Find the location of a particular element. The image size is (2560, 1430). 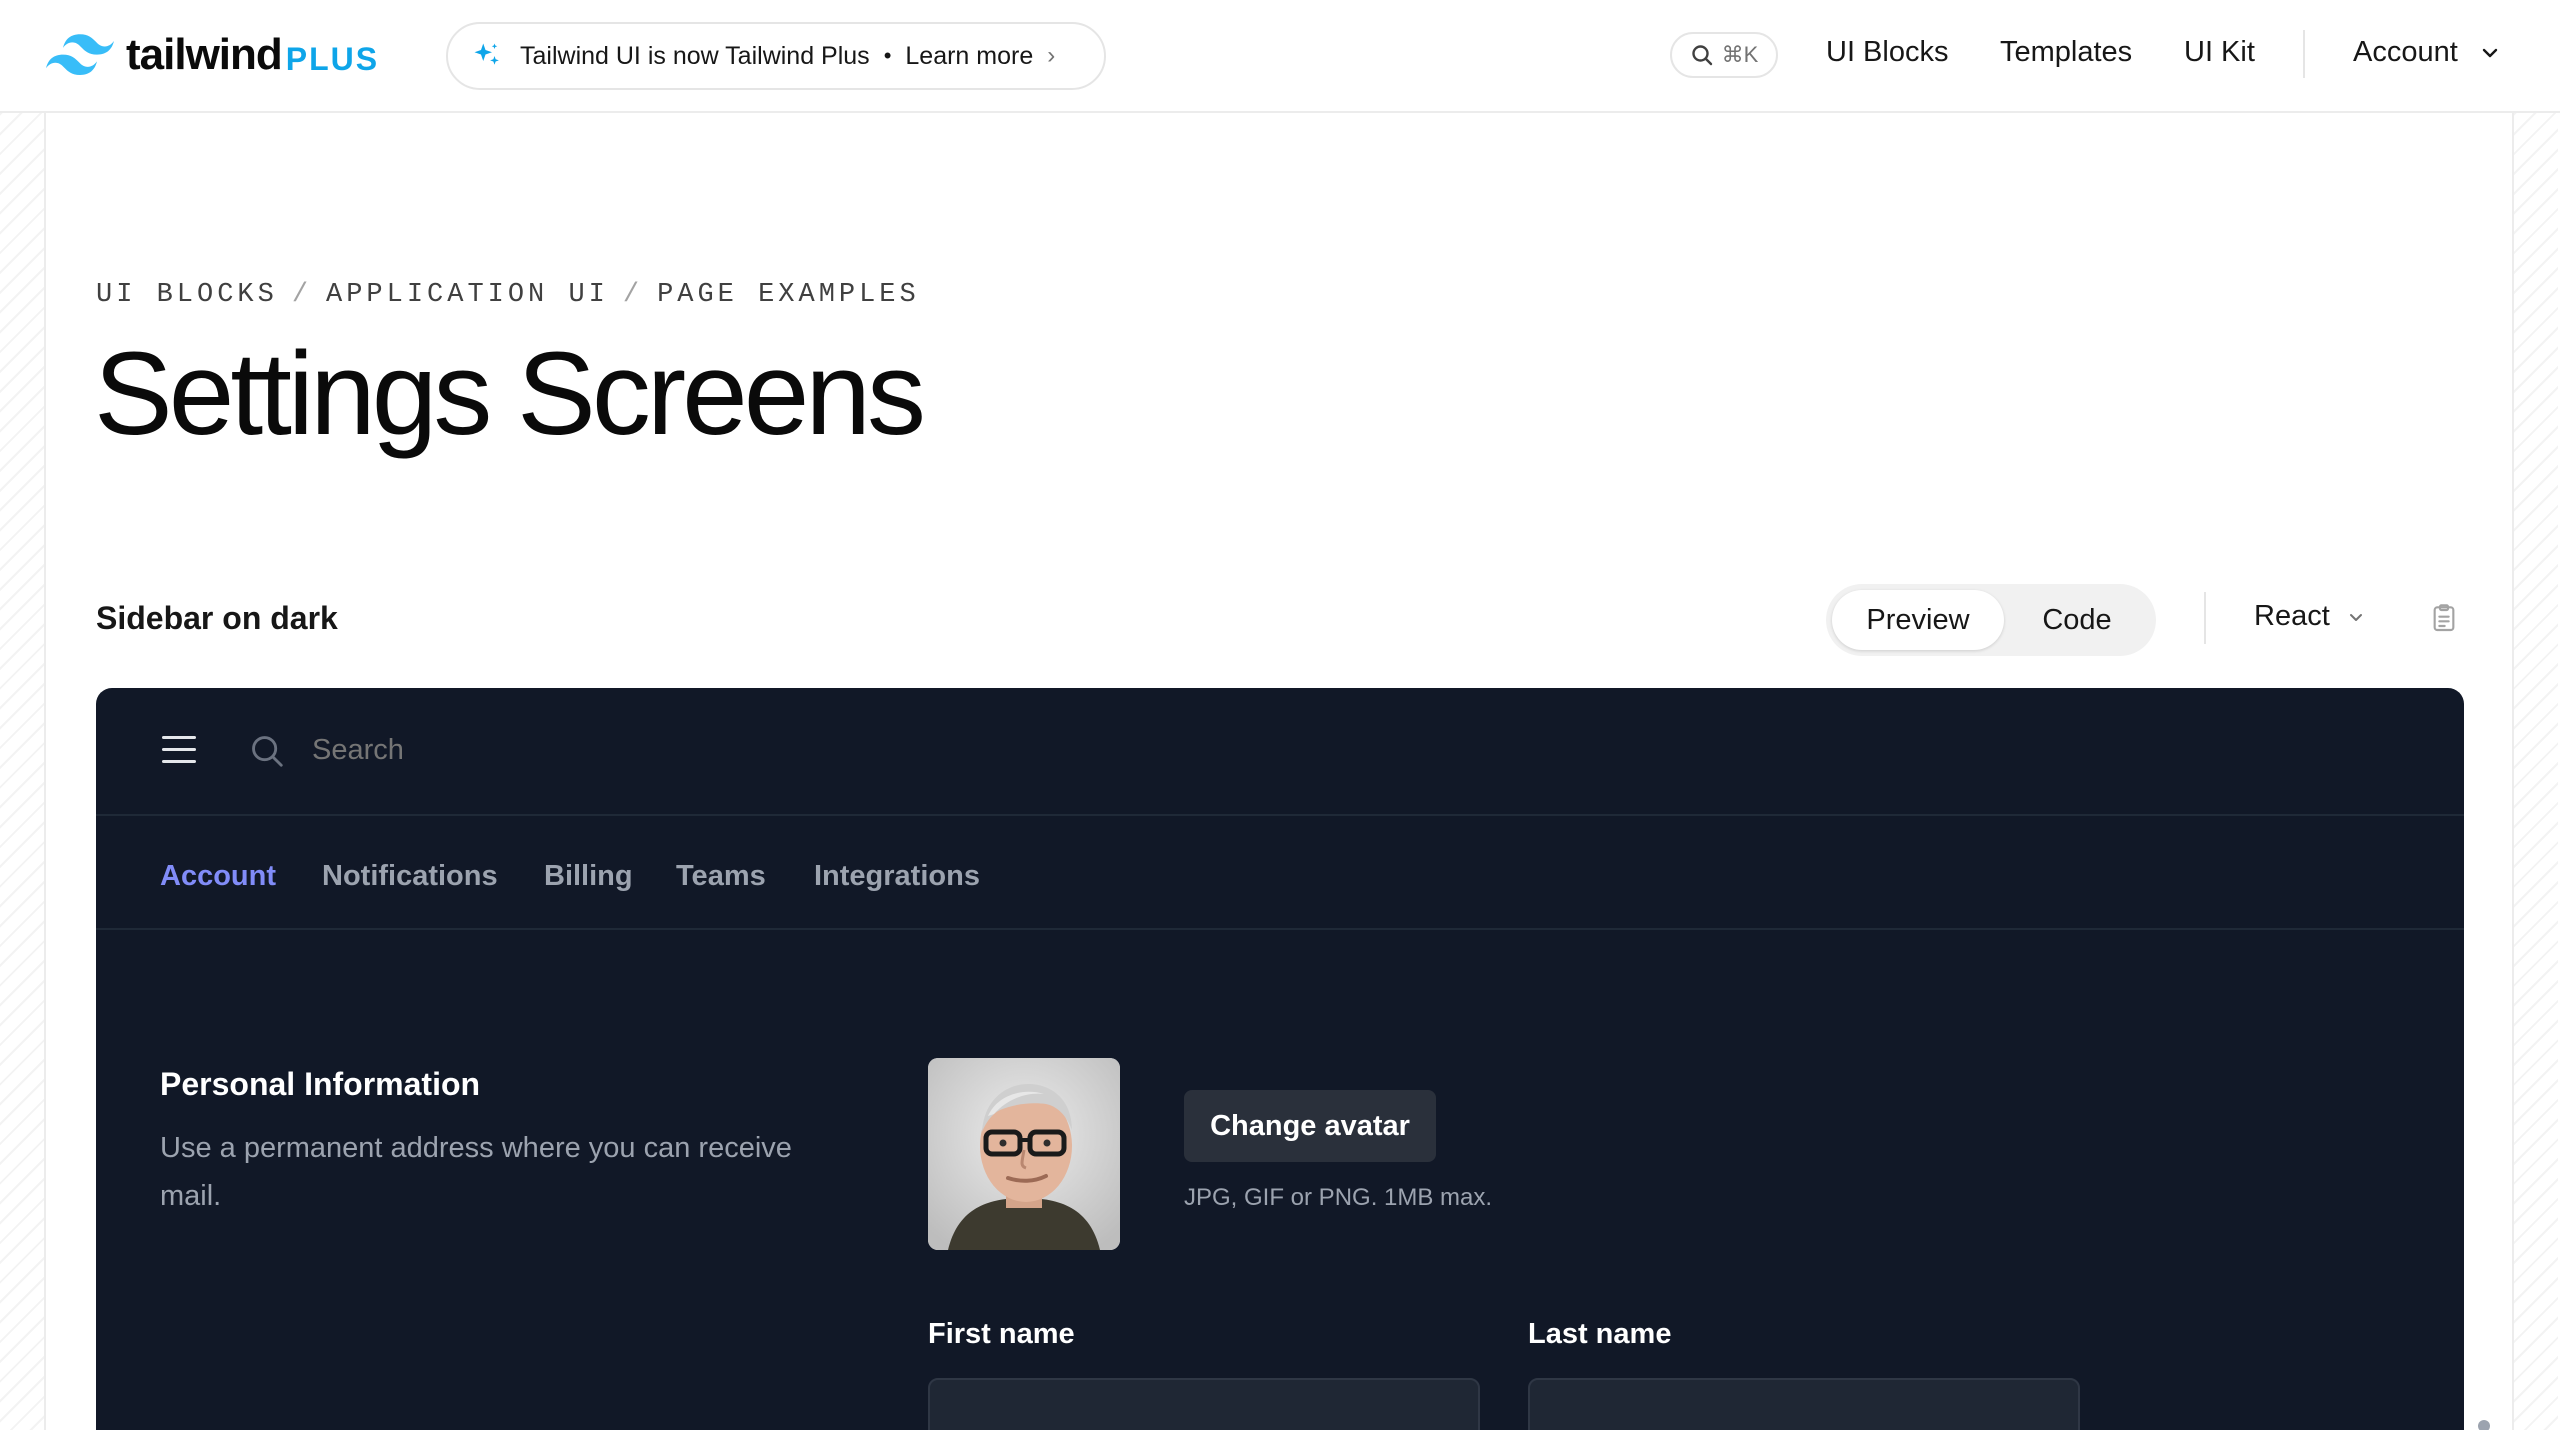

scrollbar-thumb is located at coordinates (2484, 1425).